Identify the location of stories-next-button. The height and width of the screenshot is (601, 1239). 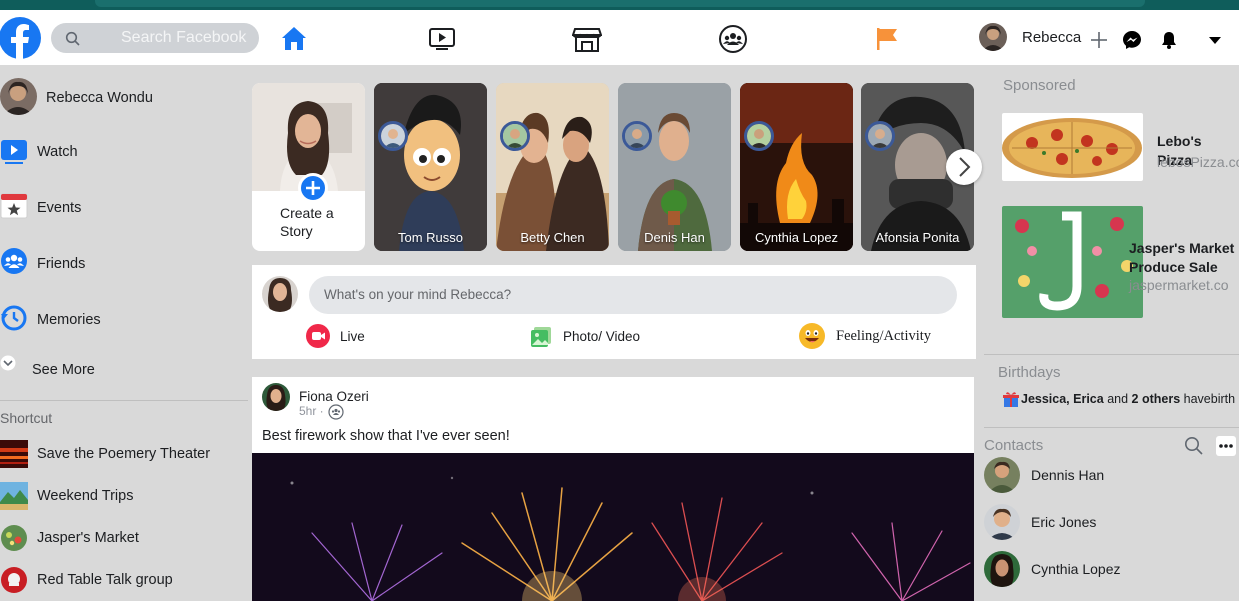
(964, 167).